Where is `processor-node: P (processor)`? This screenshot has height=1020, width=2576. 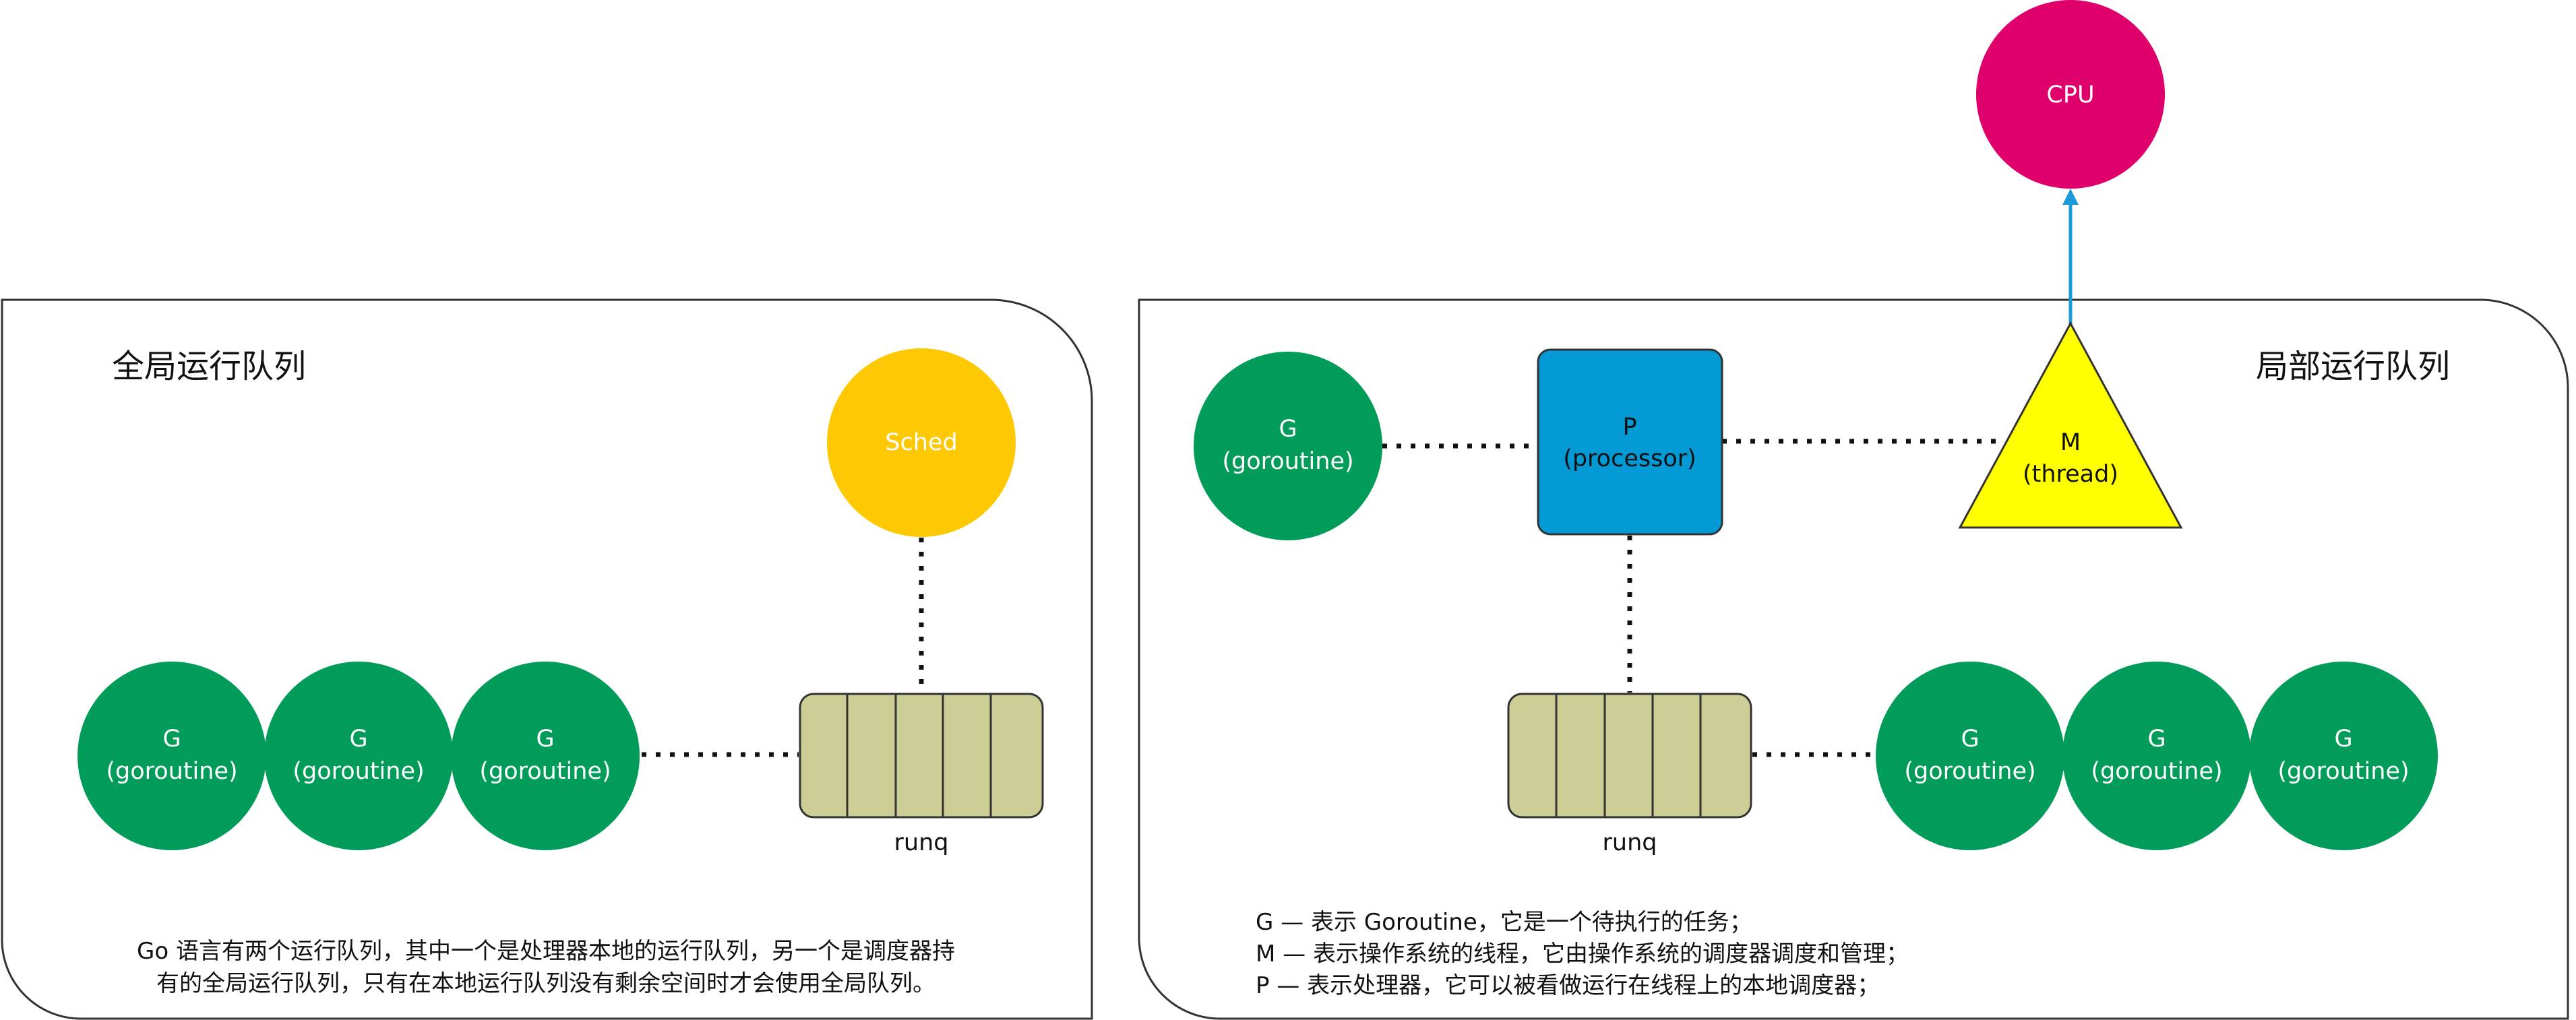
processor-node: P (processor) is located at coordinates (1630, 442).